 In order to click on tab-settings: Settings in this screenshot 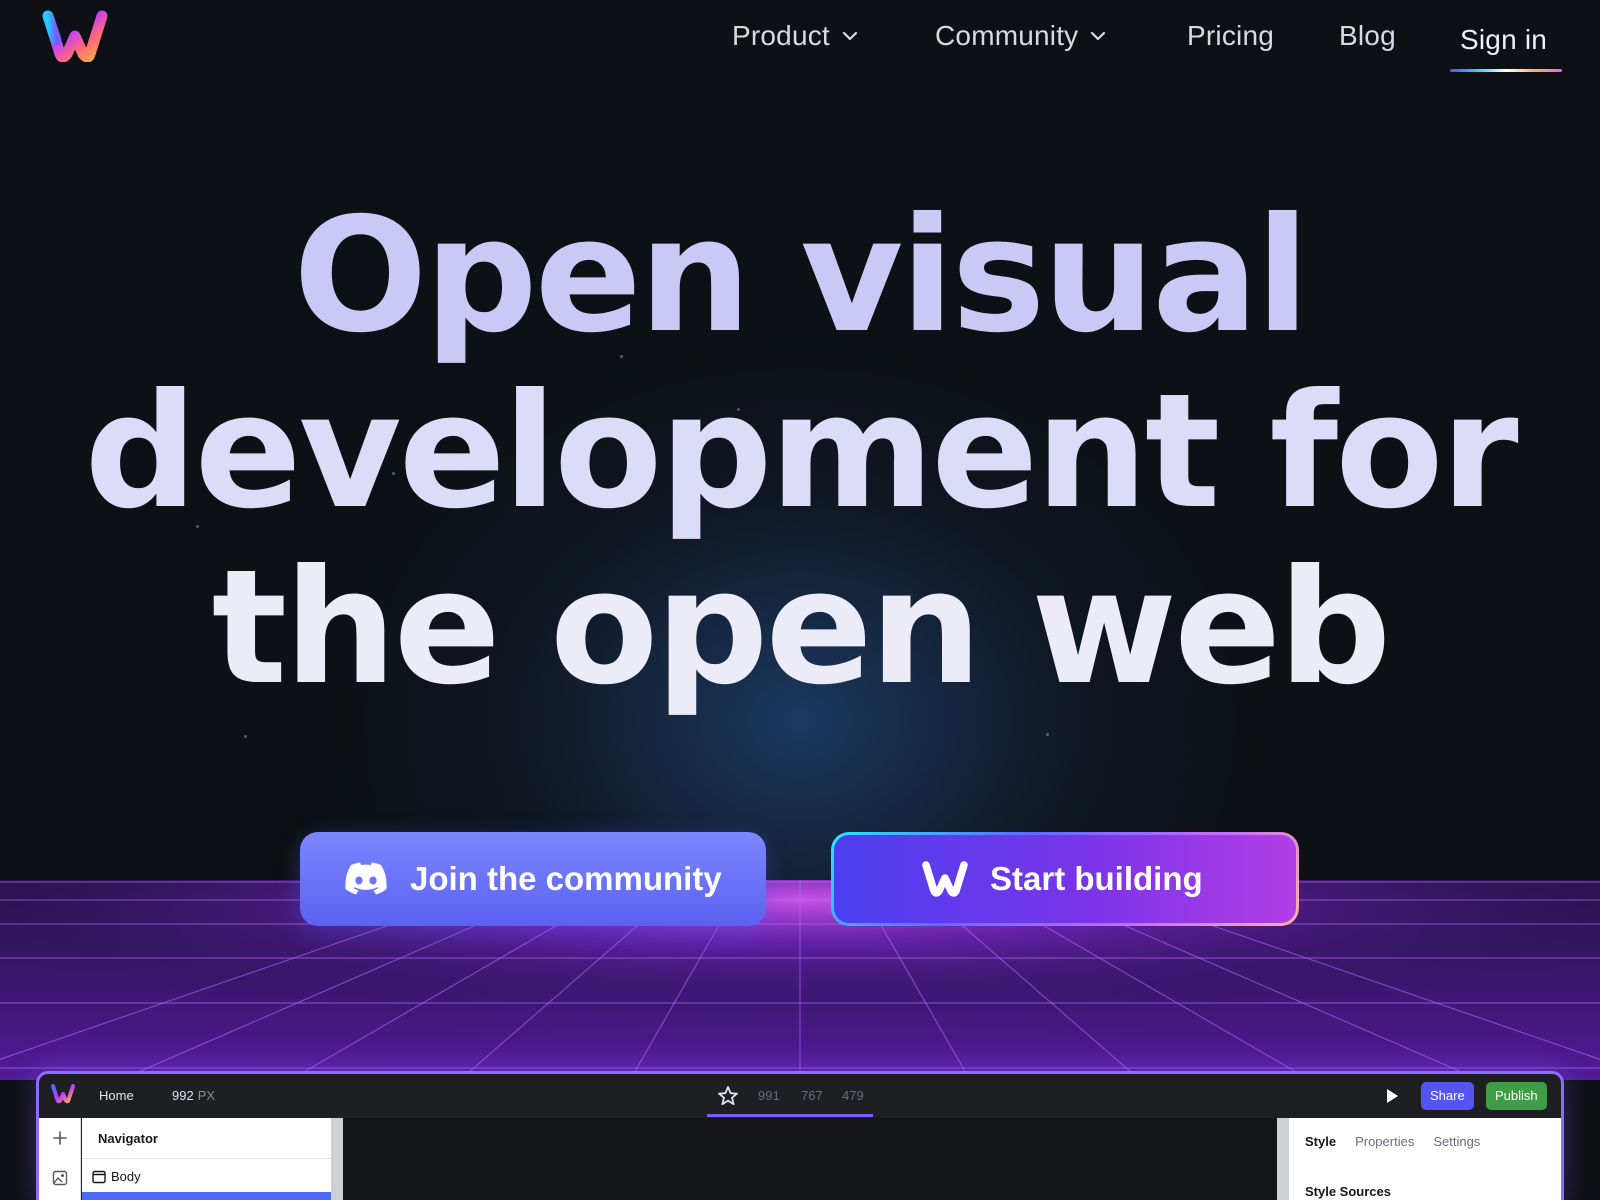, I will do `click(1456, 1141)`.